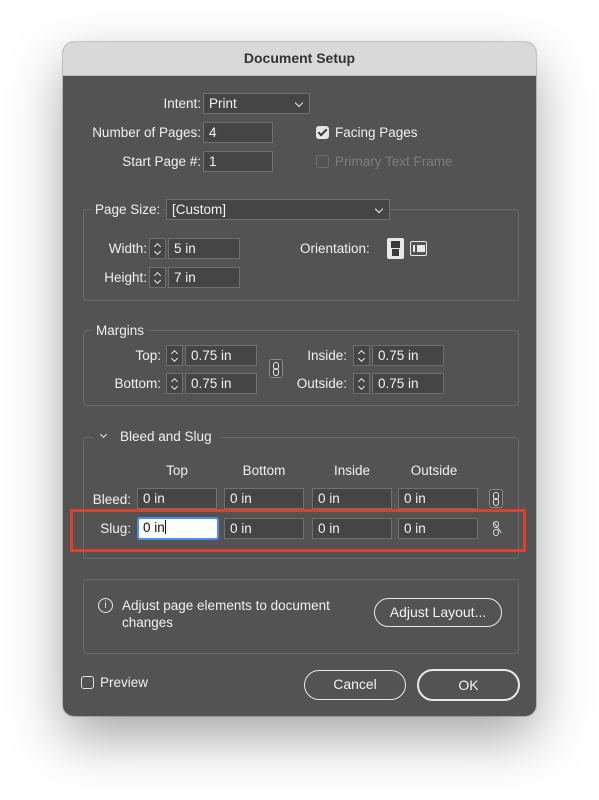 This screenshot has height=800, width=599. Describe the element at coordinates (120, 331) in the screenshot. I see `margins-title: Margins` at that location.